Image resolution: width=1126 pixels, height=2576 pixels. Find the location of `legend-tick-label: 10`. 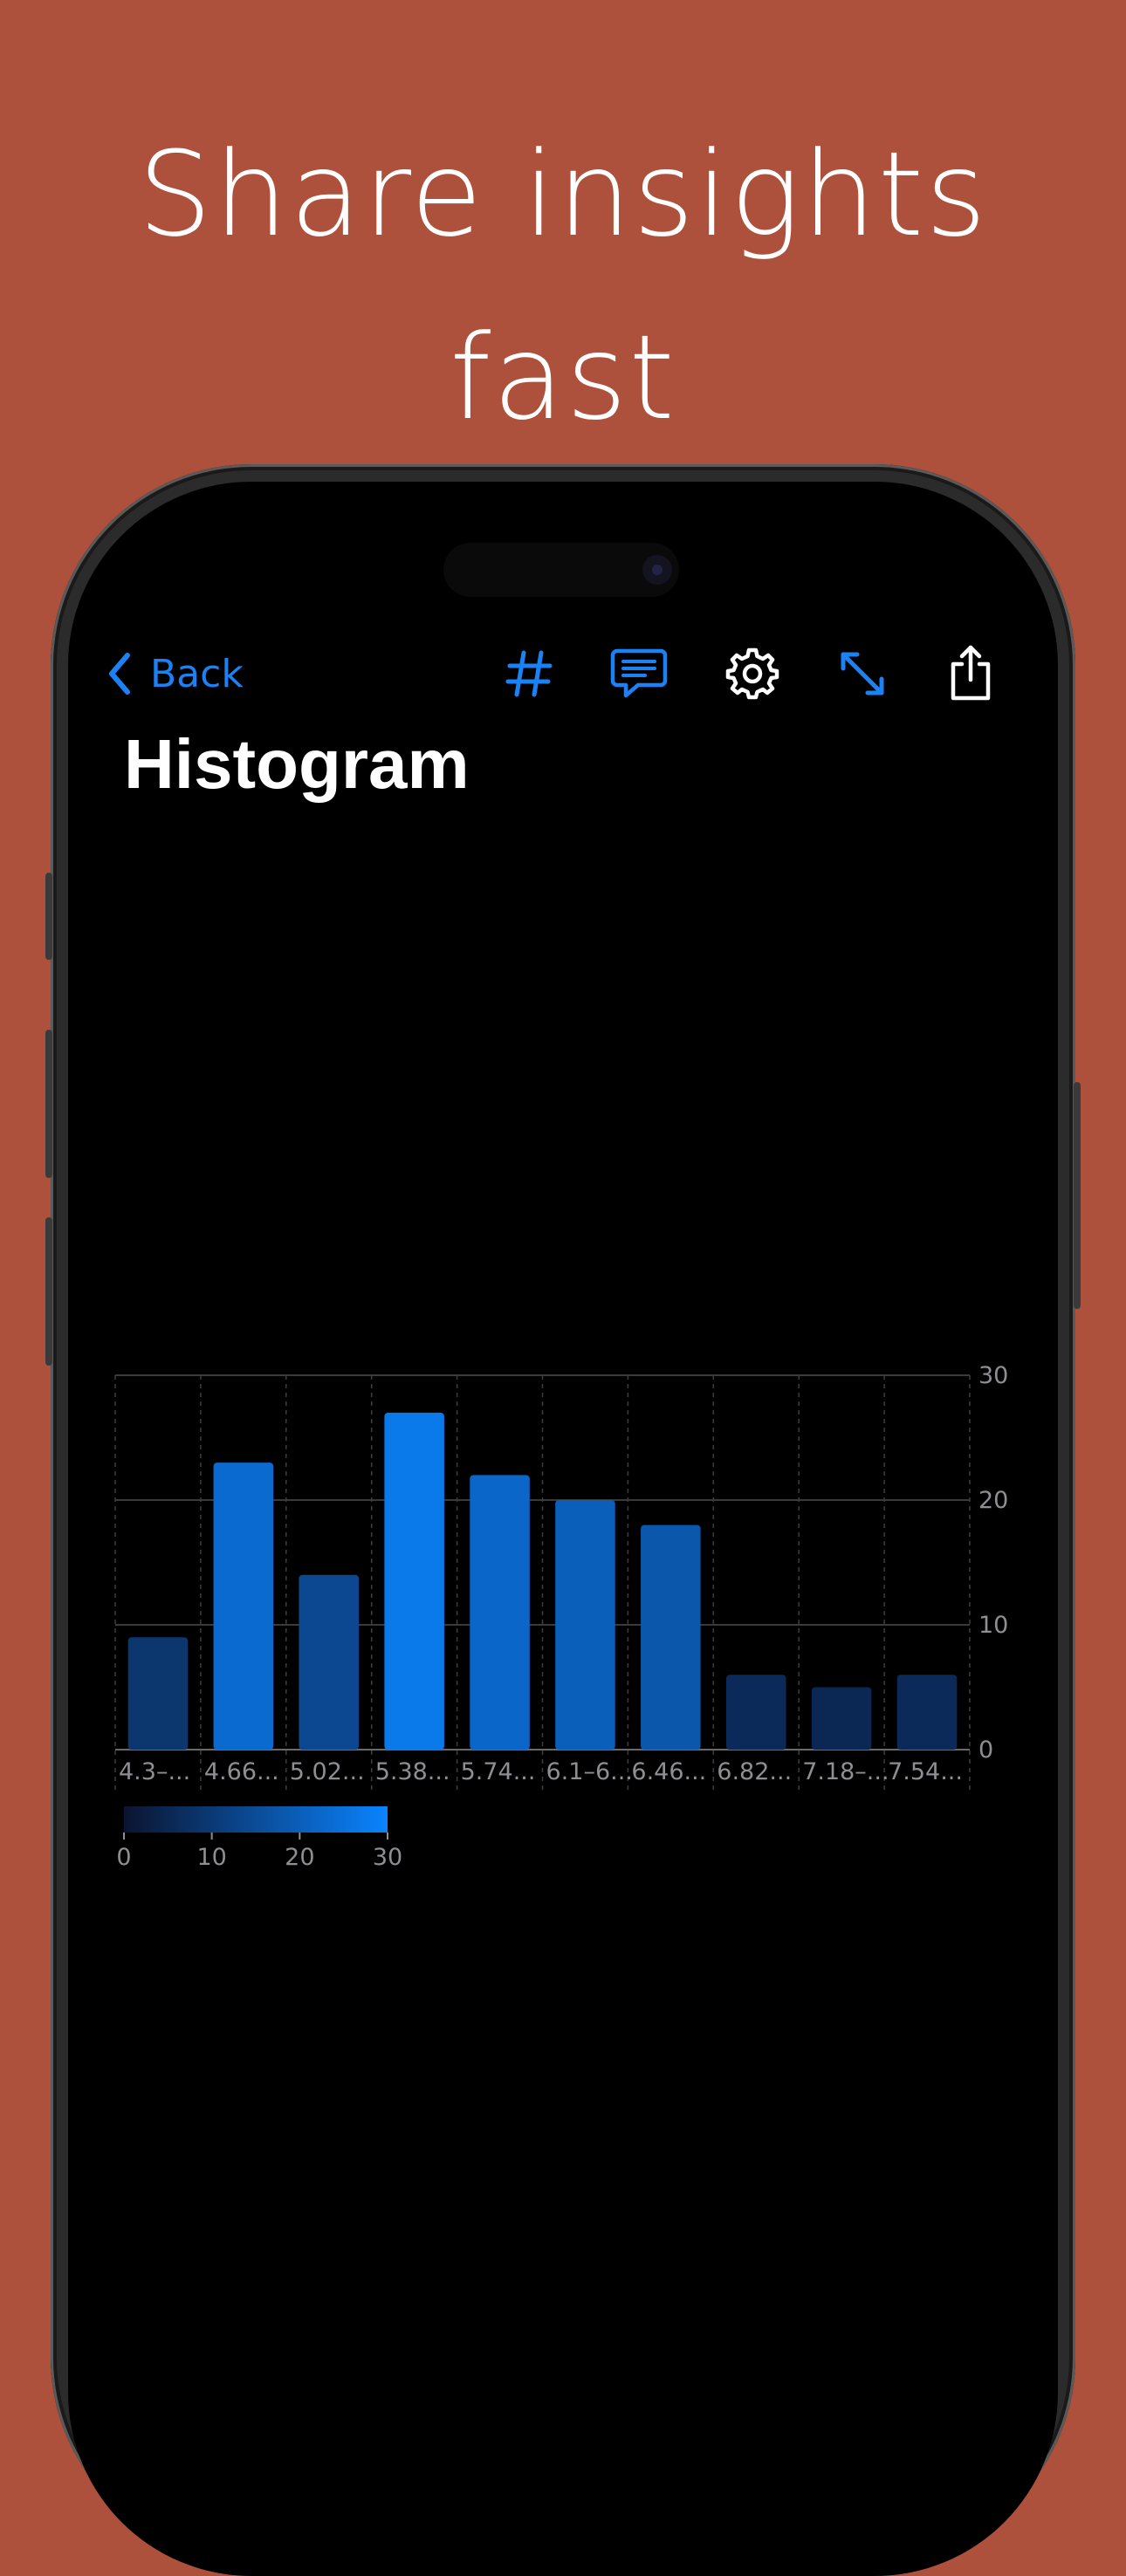

legend-tick-label: 10 is located at coordinates (211, 1858).